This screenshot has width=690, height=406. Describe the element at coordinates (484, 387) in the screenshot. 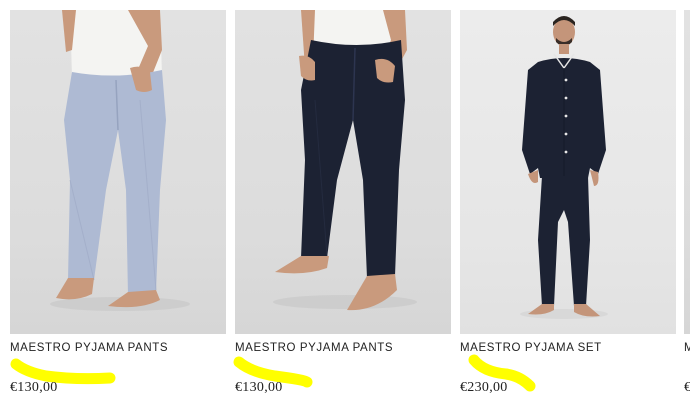

I see `product-price: €230,00` at that location.